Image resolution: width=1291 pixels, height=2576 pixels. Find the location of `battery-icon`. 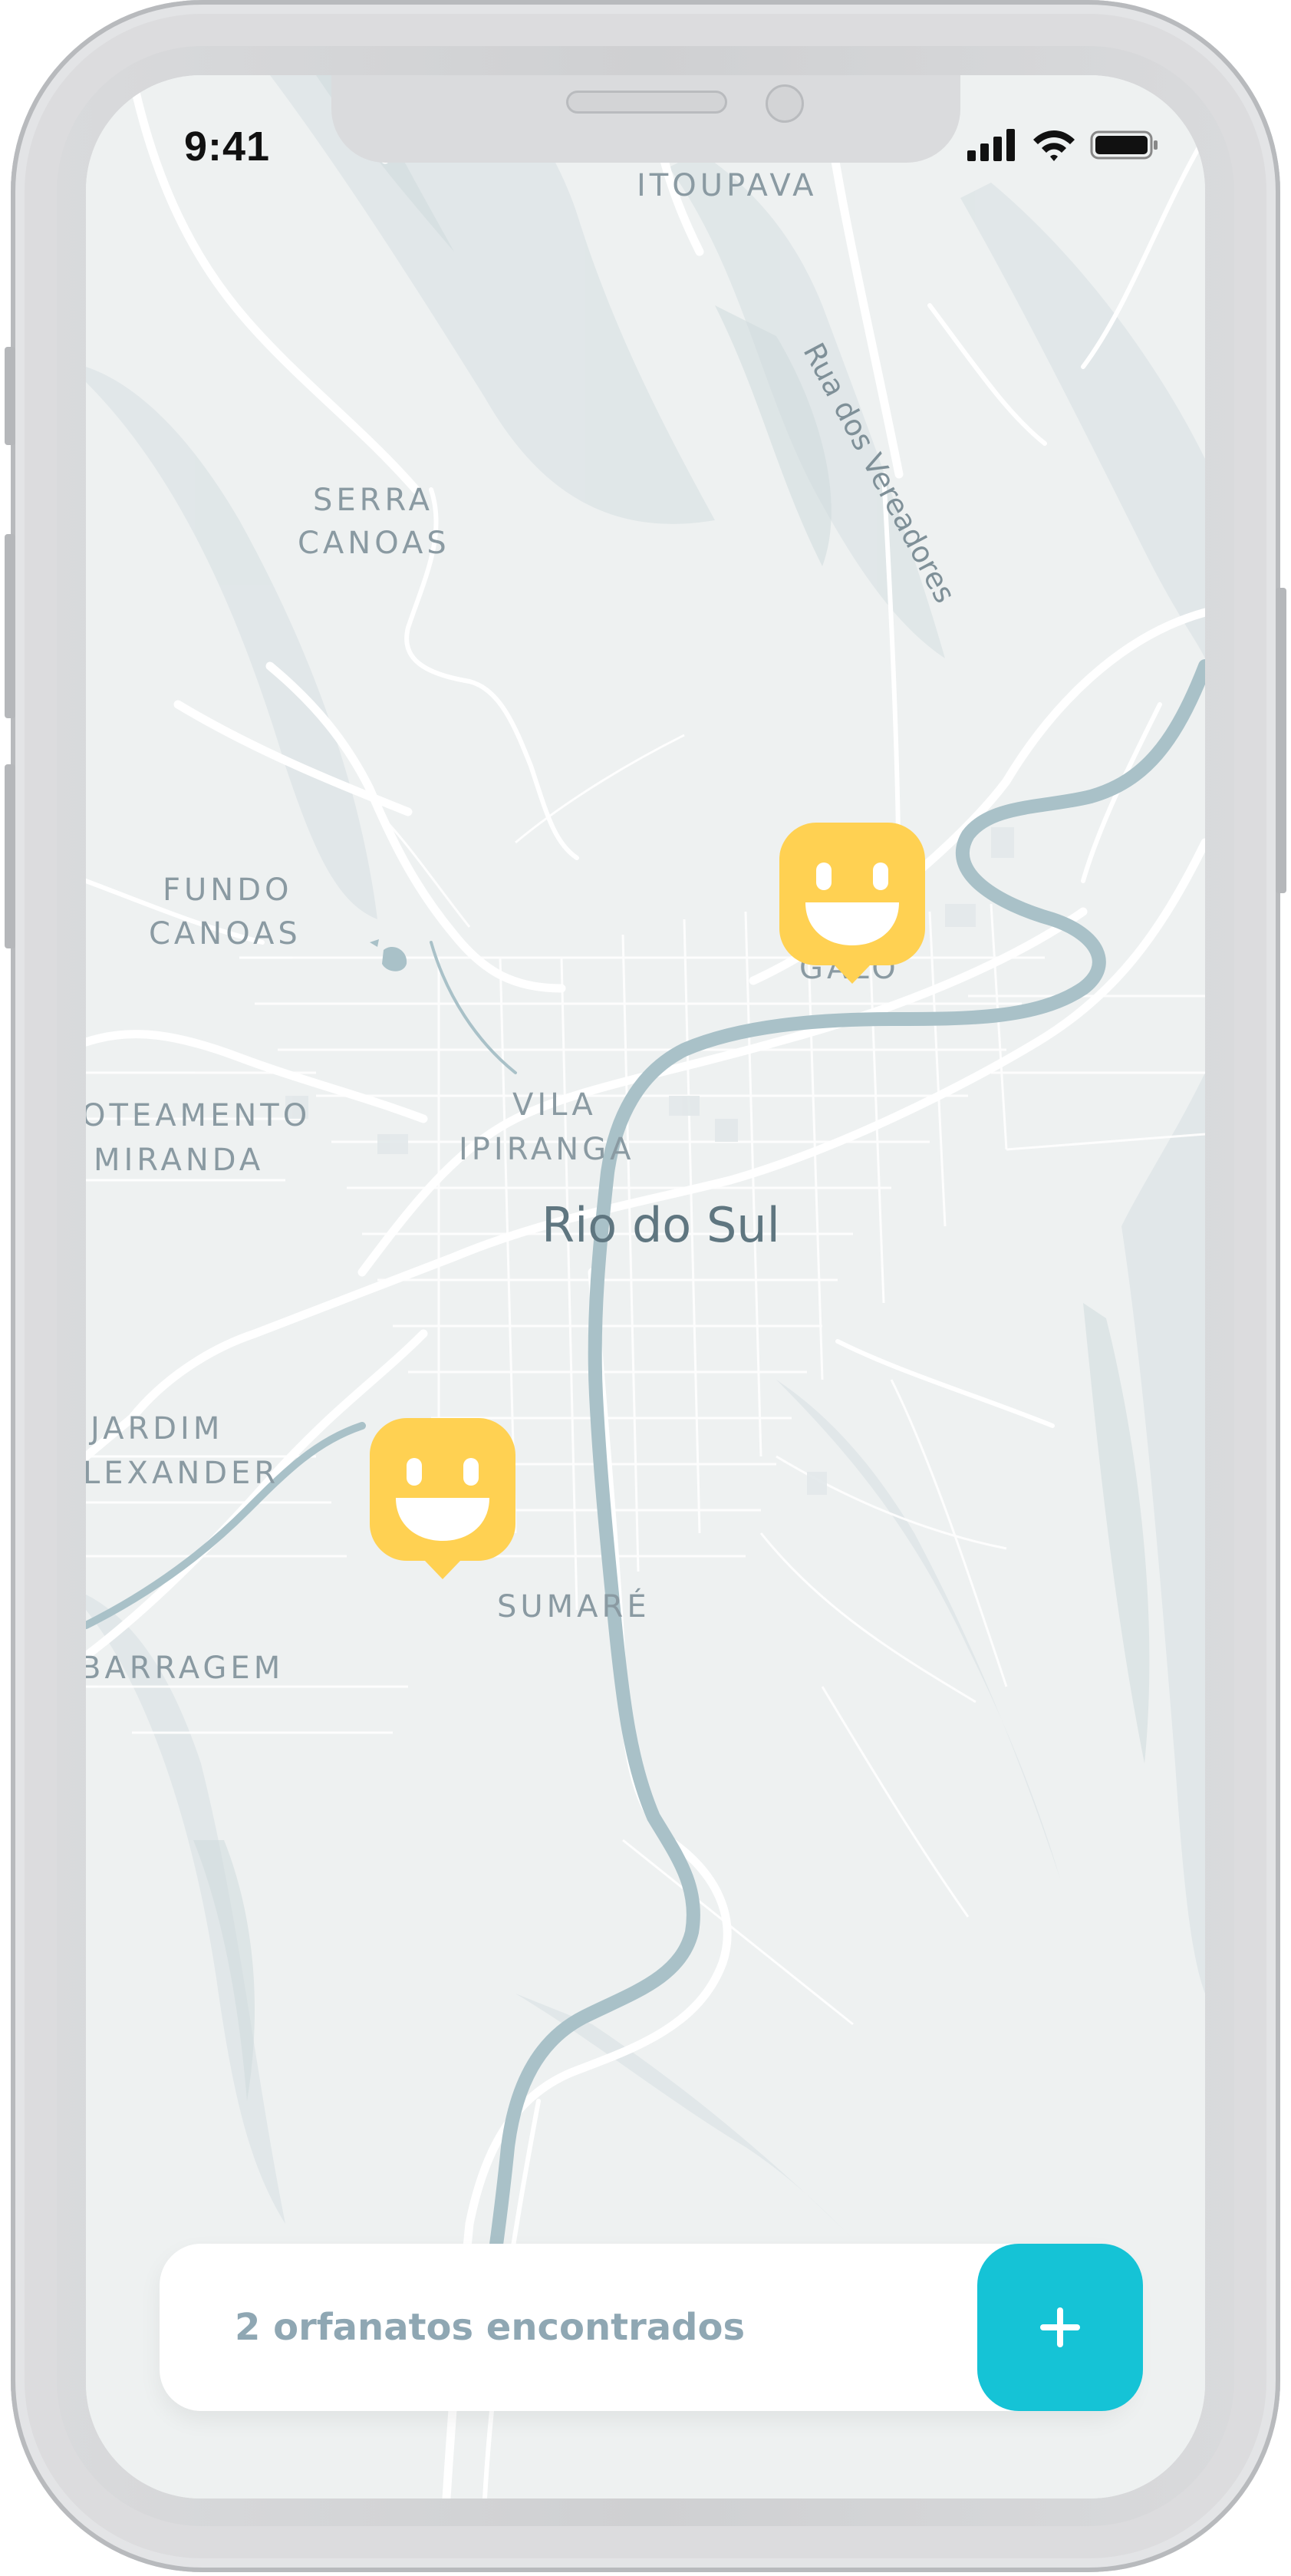

battery-icon is located at coordinates (1124, 145).